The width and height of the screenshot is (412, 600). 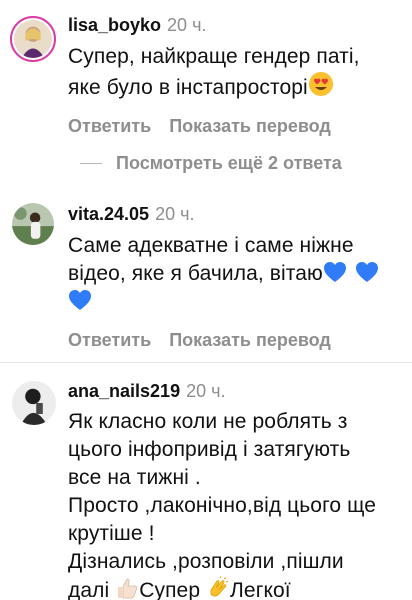 I want to click on comment-line: Супер, найкраще гендер паті,, so click(x=214, y=56).